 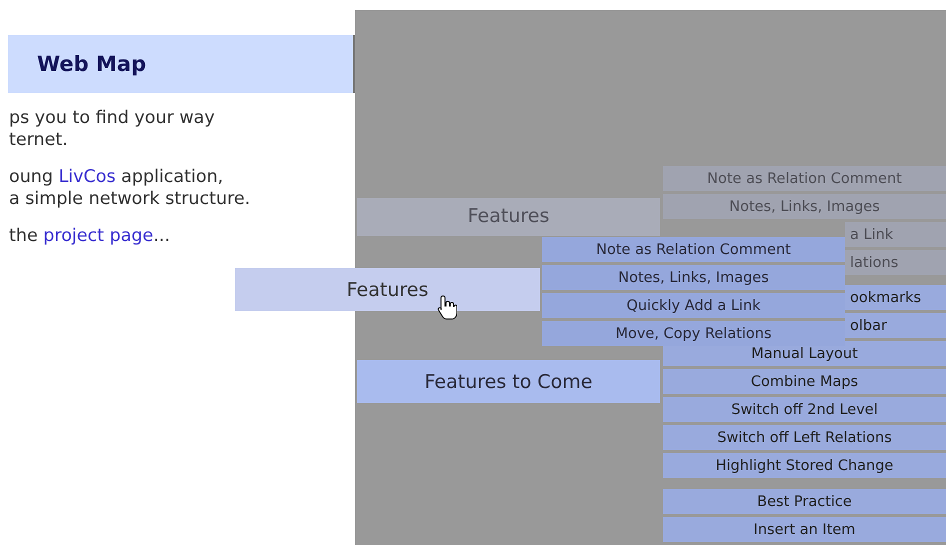 What do you see at coordinates (87, 177) in the screenshot?
I see `link: LivCos` at bounding box center [87, 177].